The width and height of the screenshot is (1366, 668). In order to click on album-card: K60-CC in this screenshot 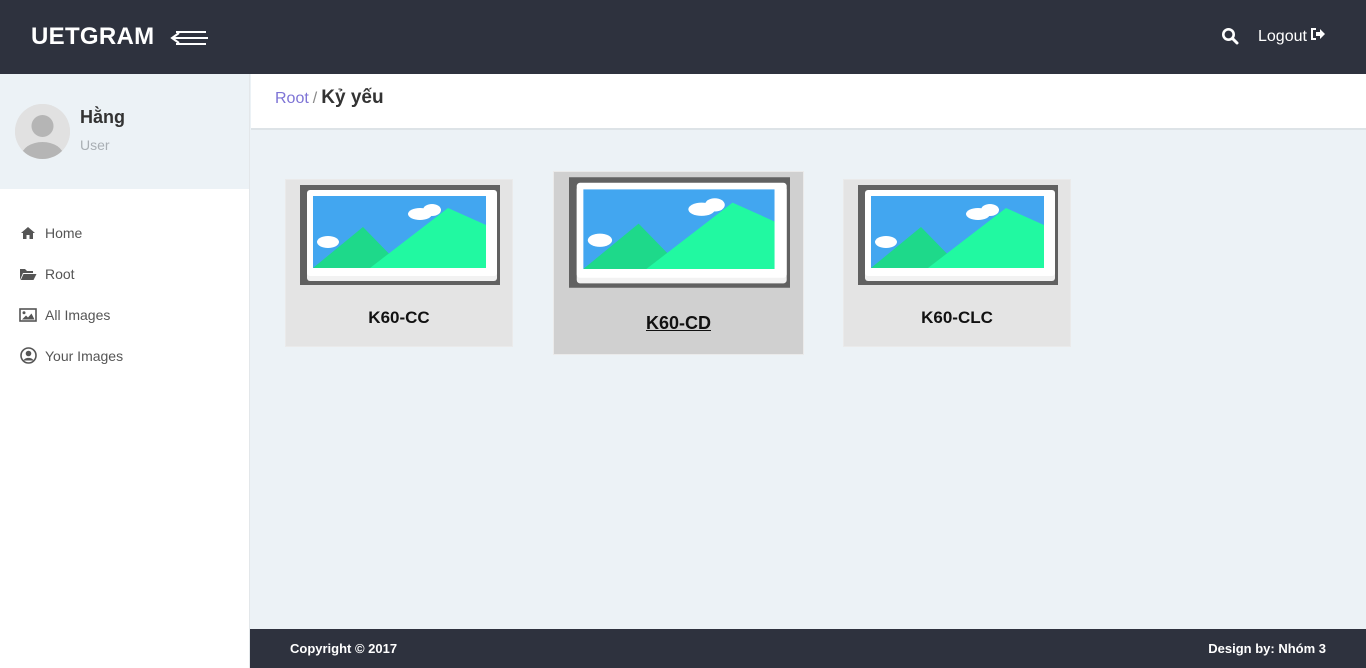, I will do `click(399, 263)`.